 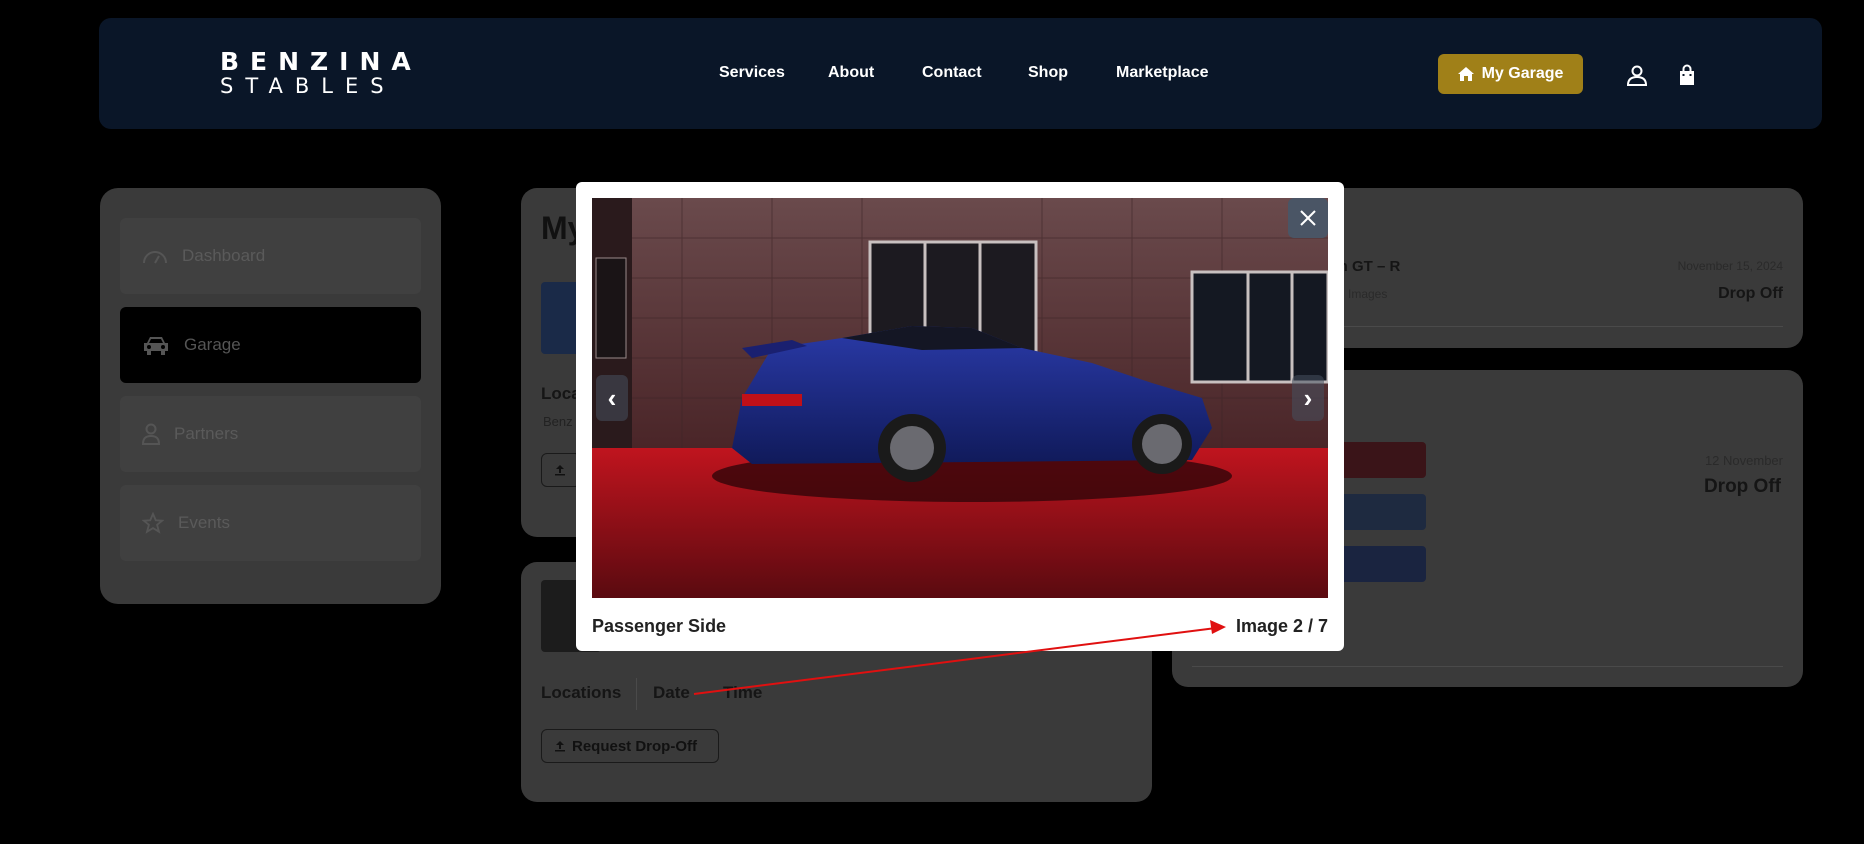 I want to click on my-garage-button: My Garage, so click(x=1510, y=74).